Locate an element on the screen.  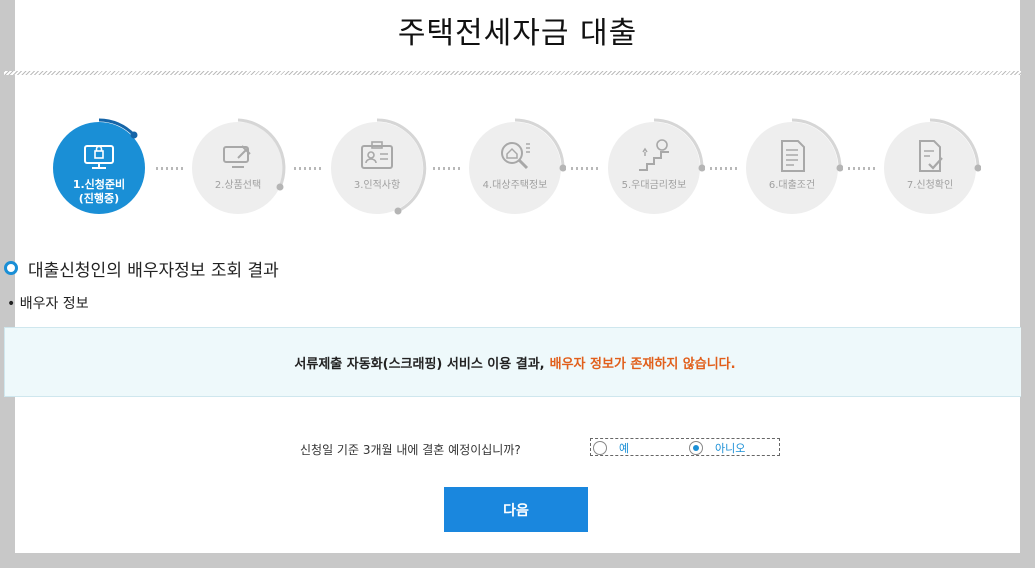
document-list-icon is located at coordinates (793, 156).